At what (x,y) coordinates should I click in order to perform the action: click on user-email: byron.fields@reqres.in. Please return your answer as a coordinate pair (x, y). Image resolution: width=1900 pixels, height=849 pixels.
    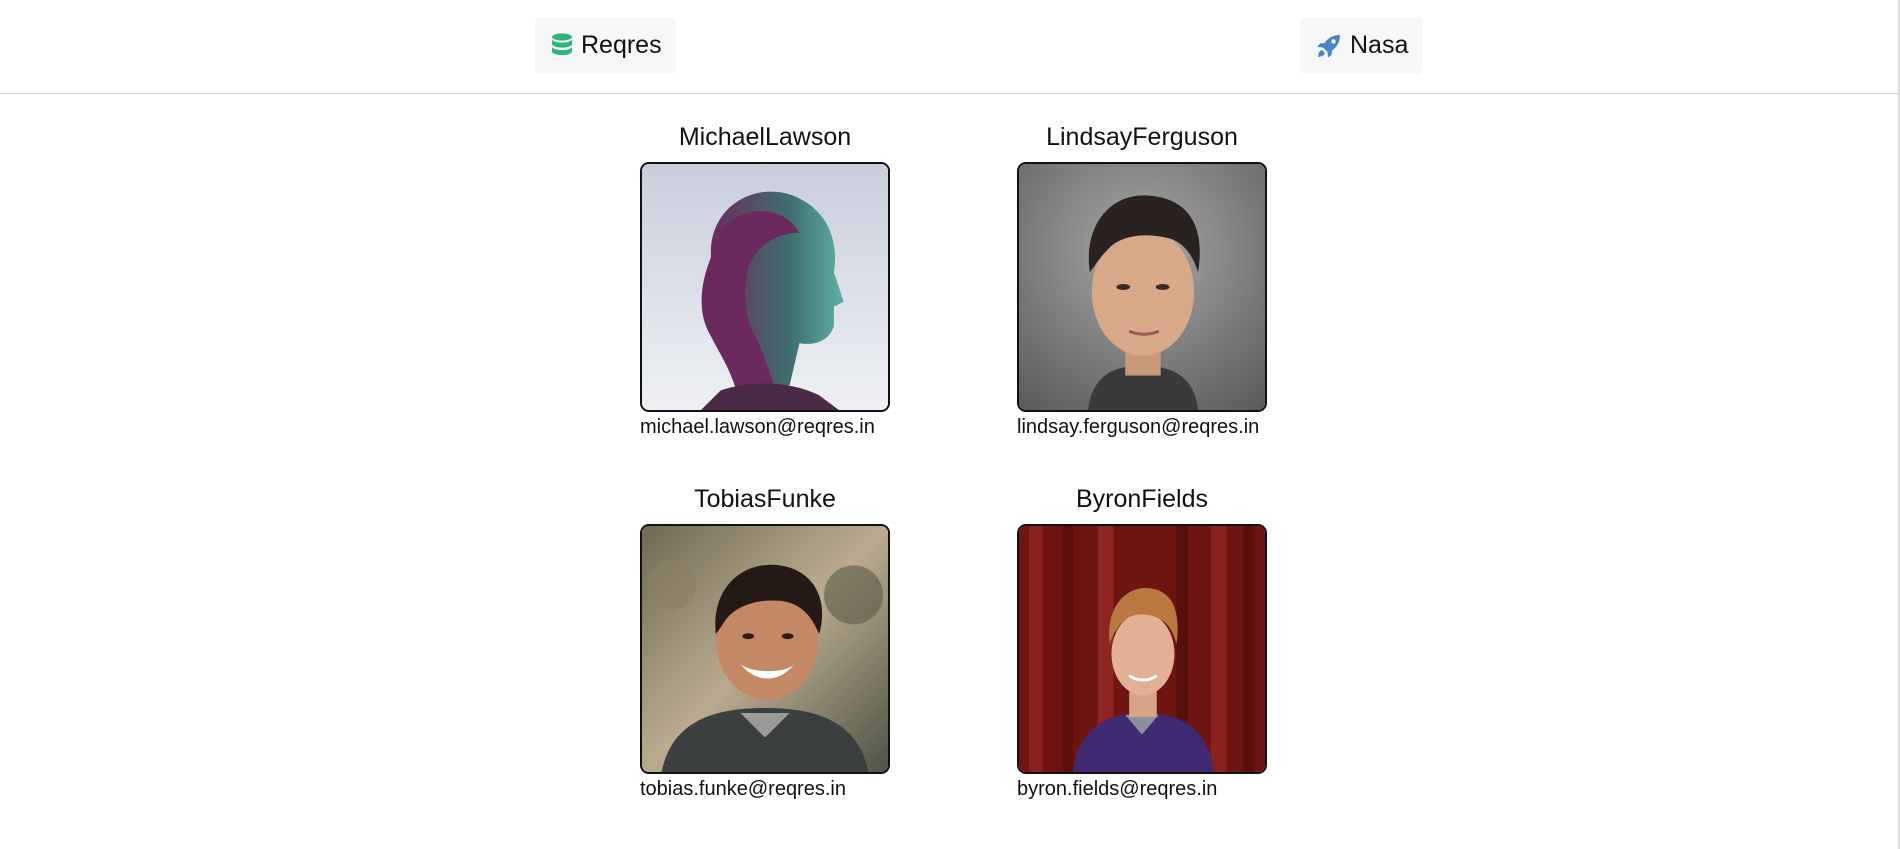
    Looking at the image, I should click on (1117, 789).